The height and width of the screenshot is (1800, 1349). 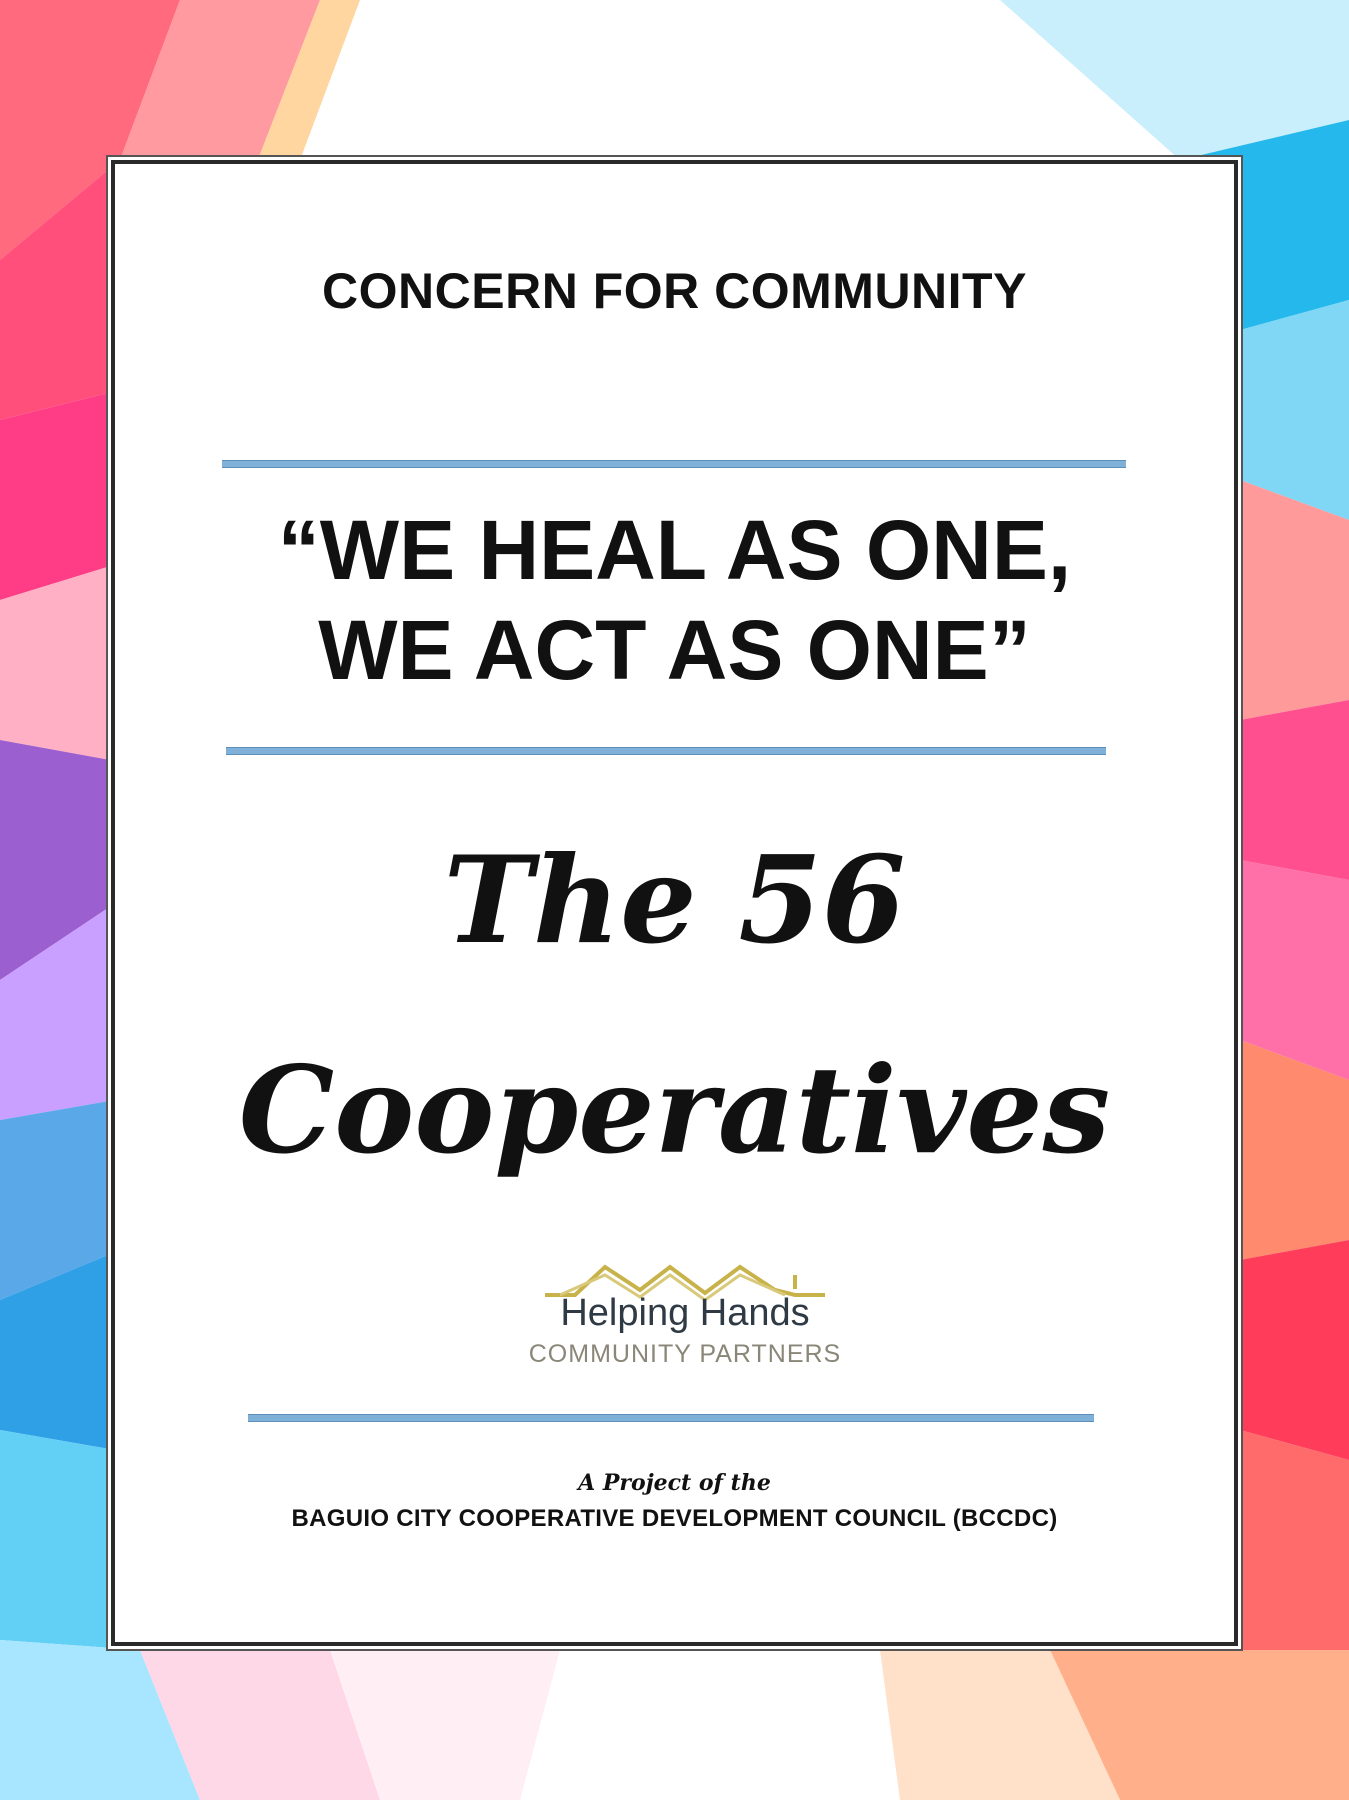 I want to click on slogan-line-2: WE ACT AS ONE”, so click(x=674, y=650).